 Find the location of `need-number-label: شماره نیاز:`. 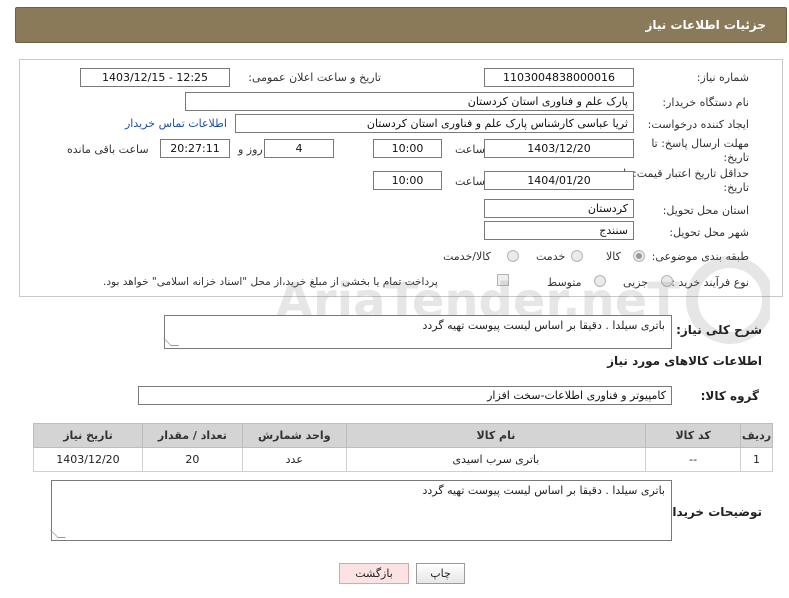

need-number-label: شماره نیاز: is located at coordinates (722, 77).